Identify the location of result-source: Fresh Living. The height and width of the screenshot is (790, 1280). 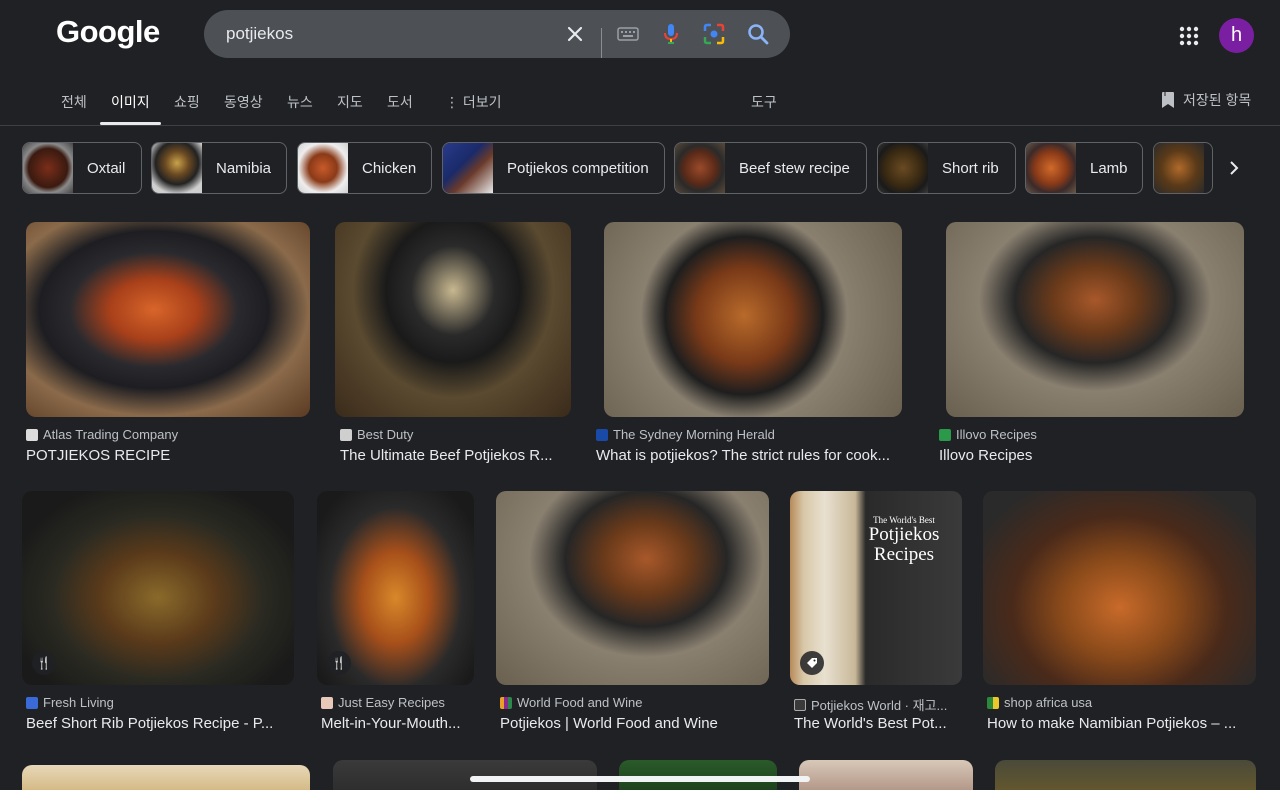
(160, 702).